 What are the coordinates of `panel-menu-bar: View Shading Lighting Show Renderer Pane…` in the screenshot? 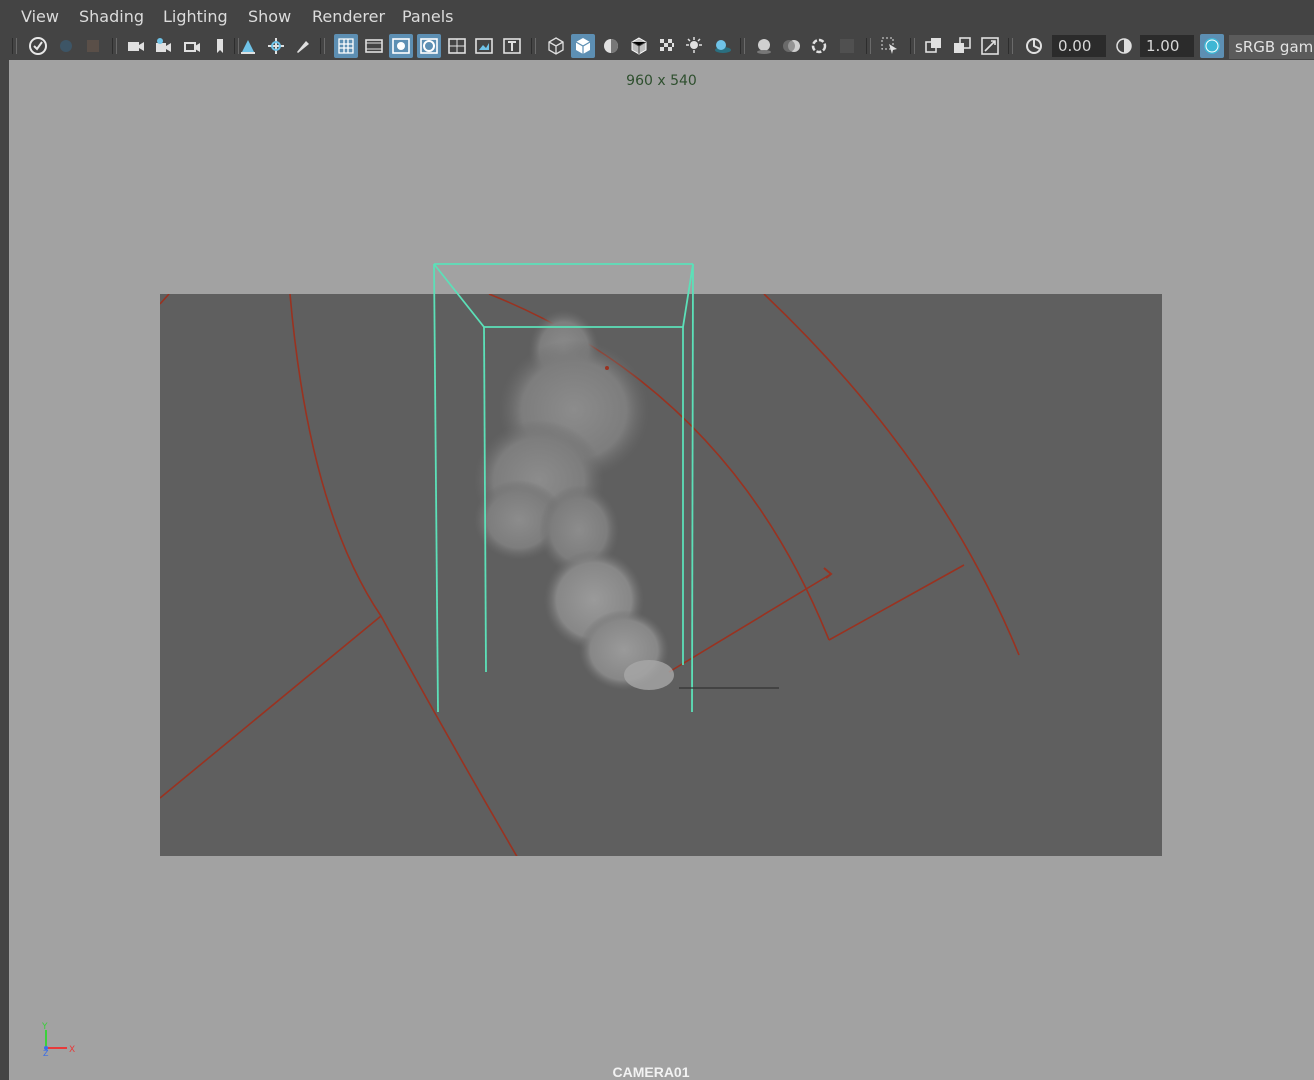 It's located at (657, 16).